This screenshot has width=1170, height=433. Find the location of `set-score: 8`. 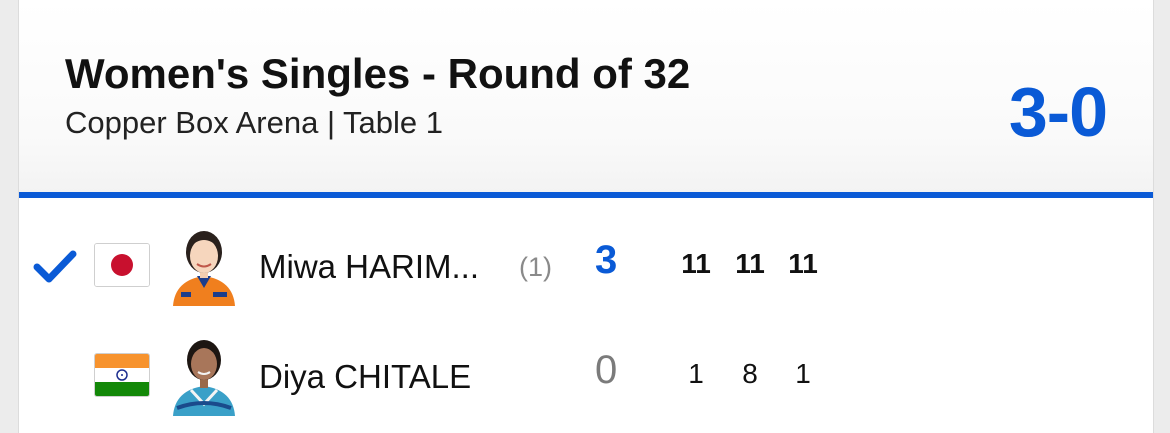

set-score: 8 is located at coordinates (750, 373).